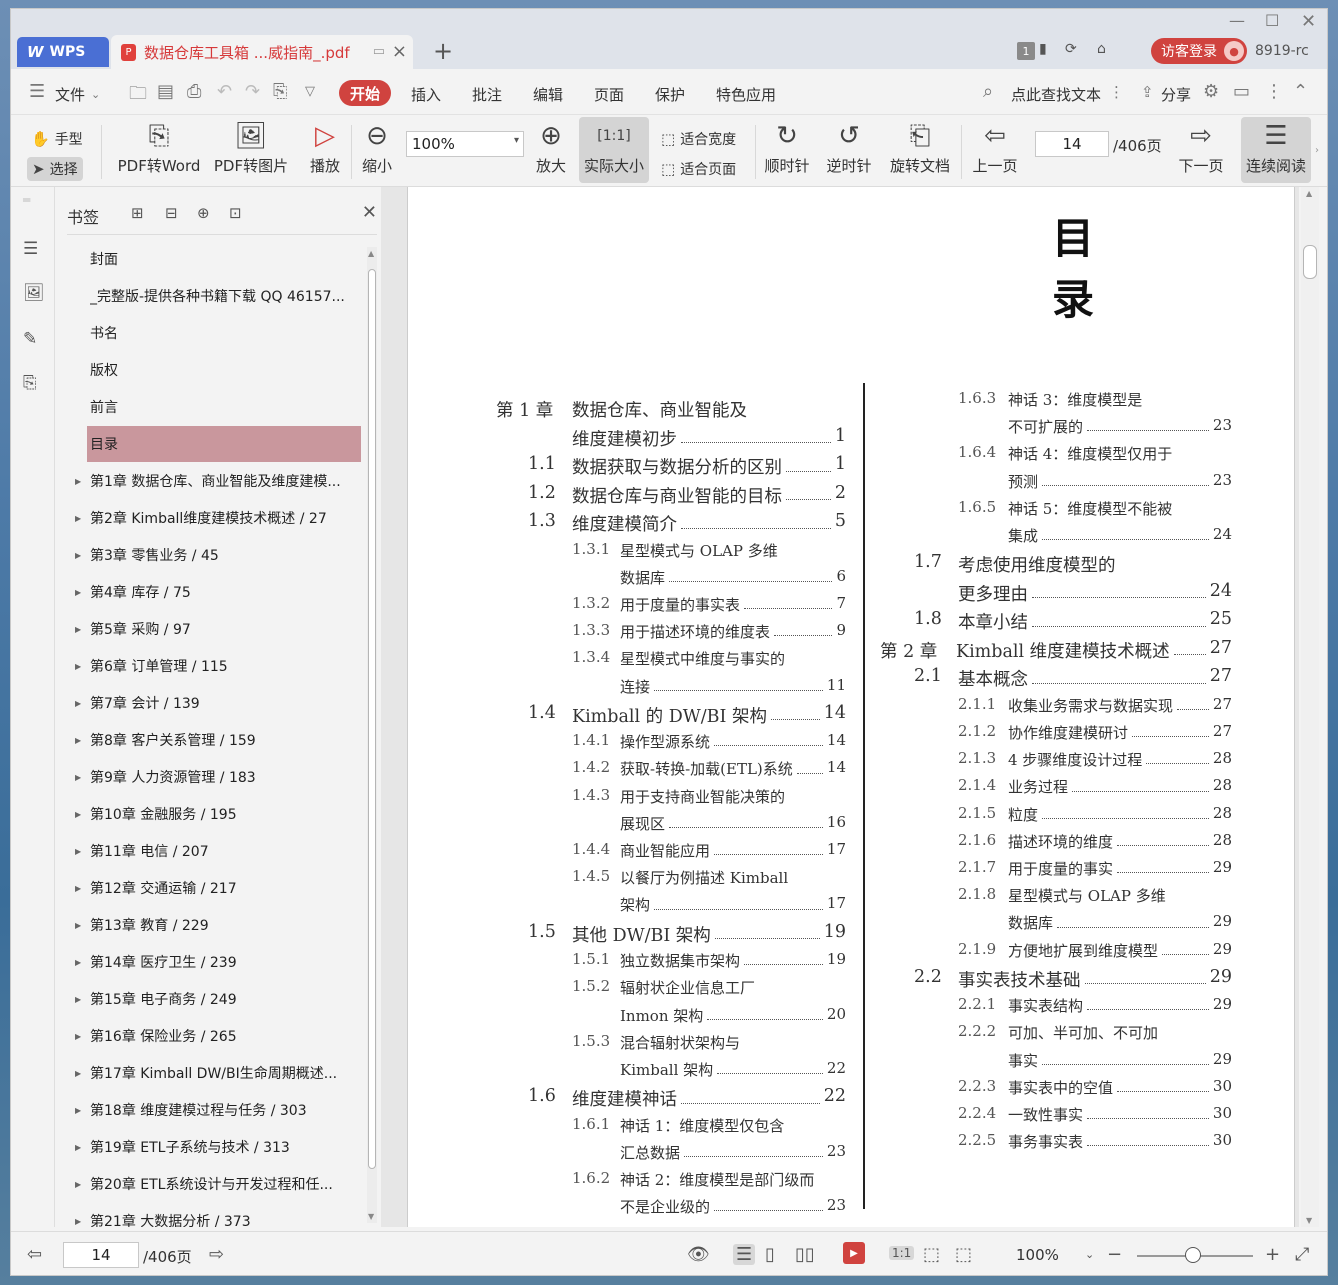  Describe the element at coordinates (55, 169) in the screenshot. I see `select-tool-button: ➤ 选择` at that location.